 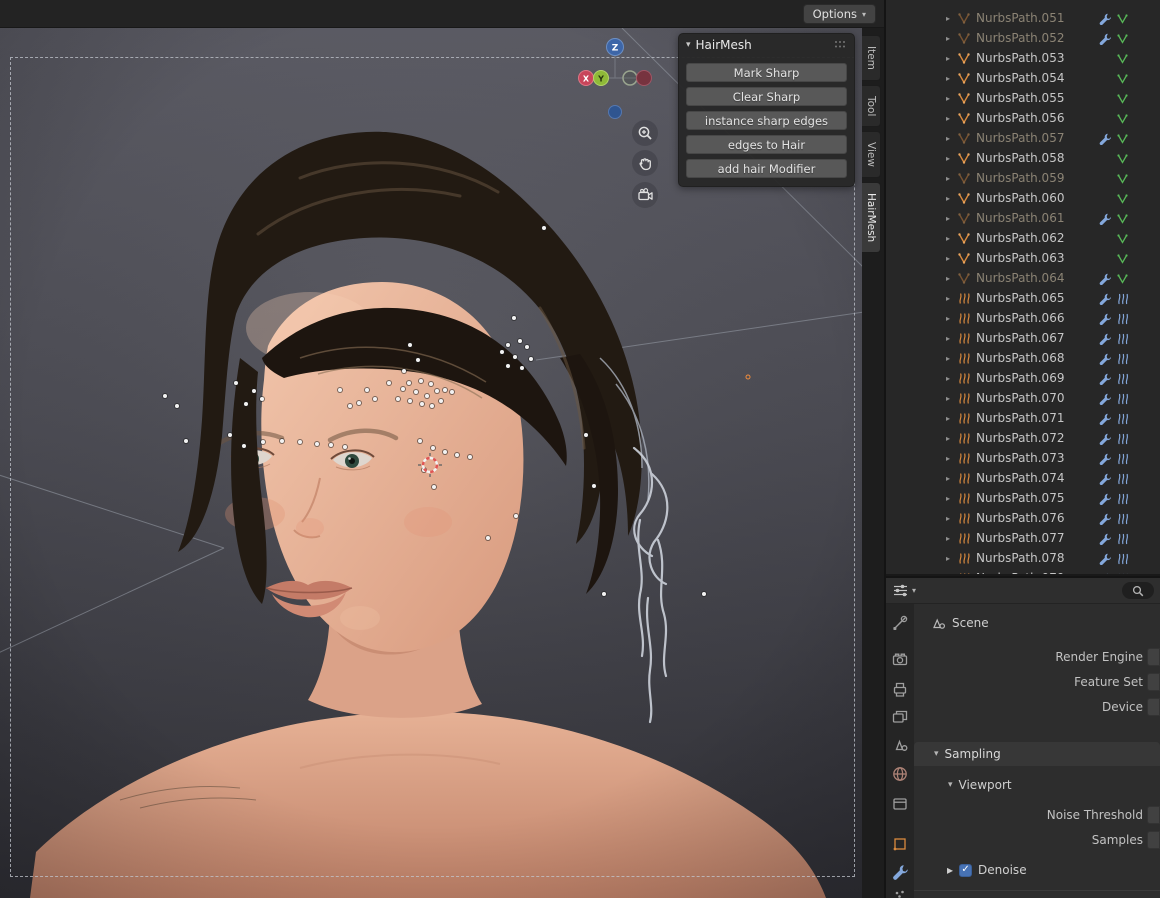 What do you see at coordinates (630, 78) in the screenshot?
I see `axis-neg-y-handle` at bounding box center [630, 78].